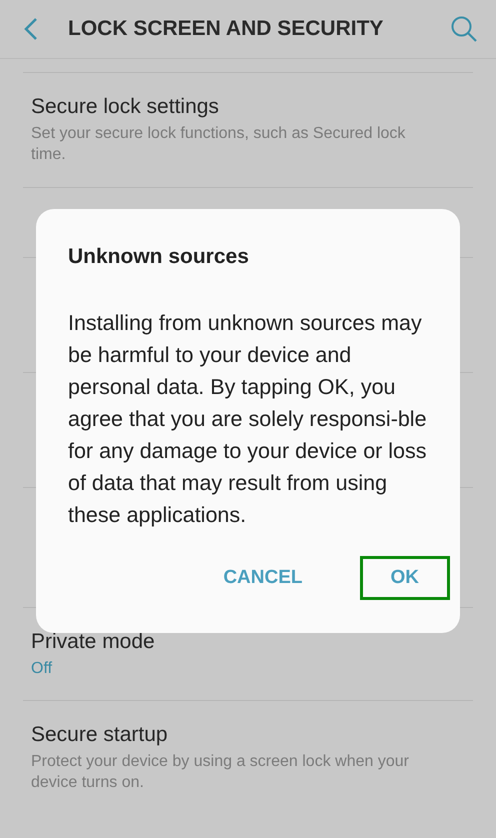 This screenshot has width=496, height=838. I want to click on setting-summary: Off, so click(42, 669).